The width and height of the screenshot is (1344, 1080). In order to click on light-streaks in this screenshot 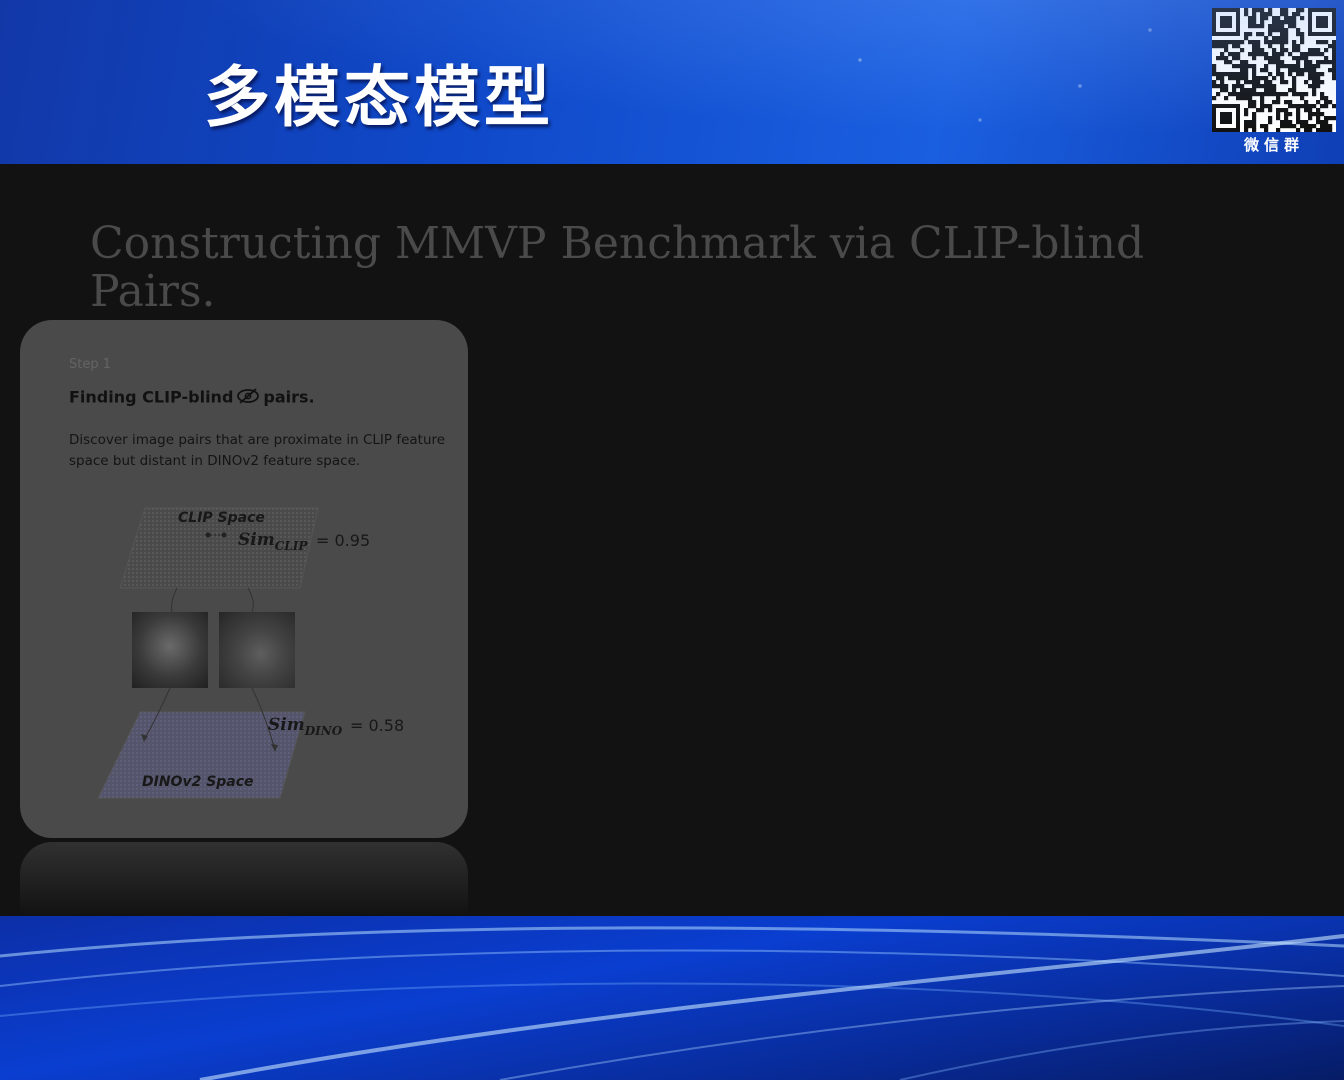, I will do `click(672, 1003)`.